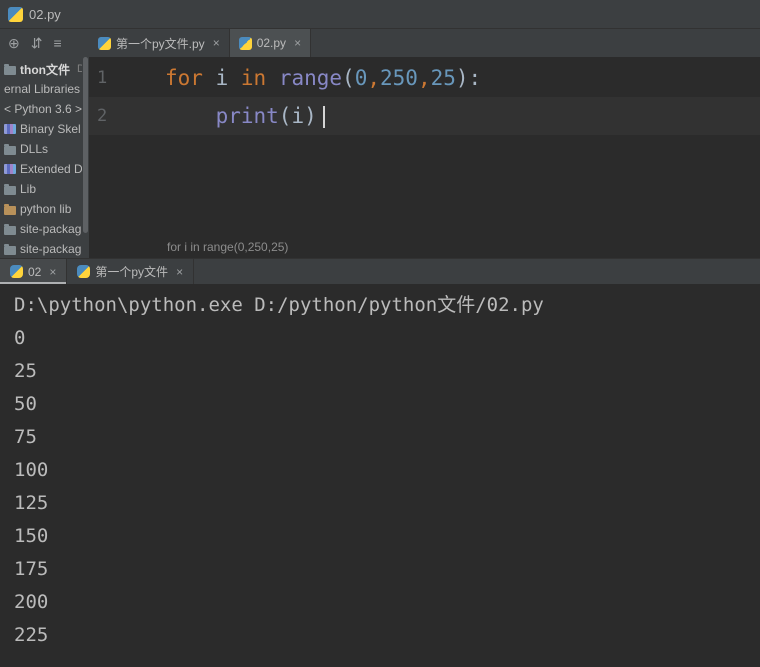  I want to click on editor-tab-first-file: 第一个py文件.py ×, so click(159, 43).